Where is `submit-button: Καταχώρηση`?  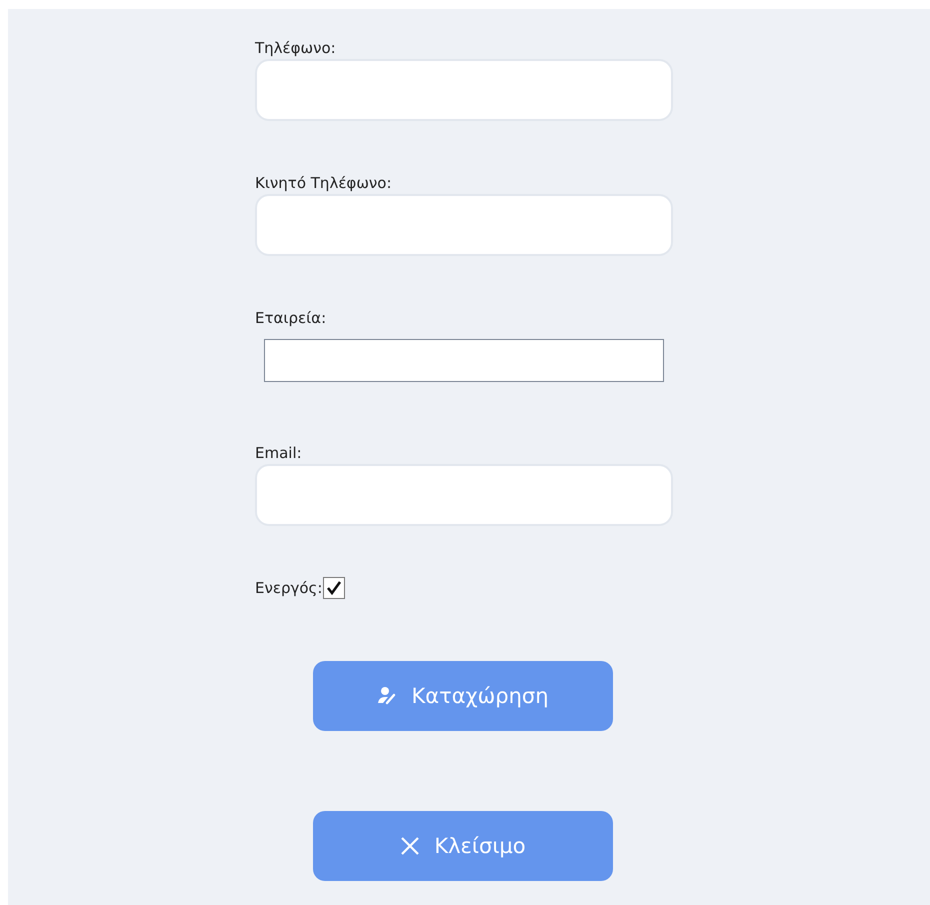
submit-button: Καταχώρηση is located at coordinates (463, 696).